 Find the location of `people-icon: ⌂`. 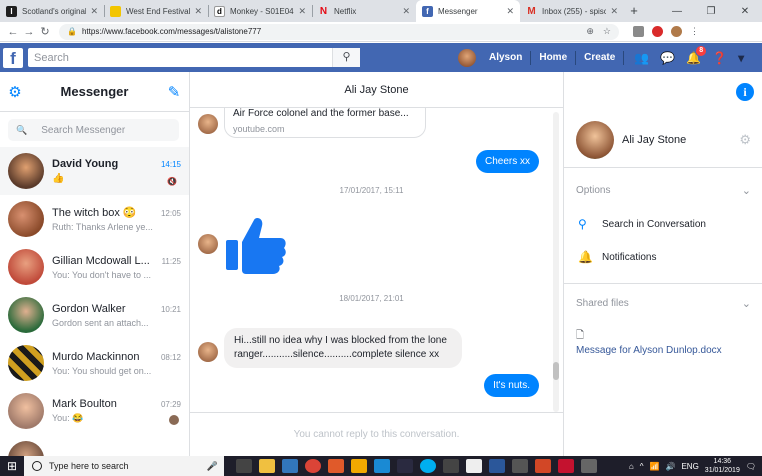

people-icon: ⌂ is located at coordinates (631, 466).